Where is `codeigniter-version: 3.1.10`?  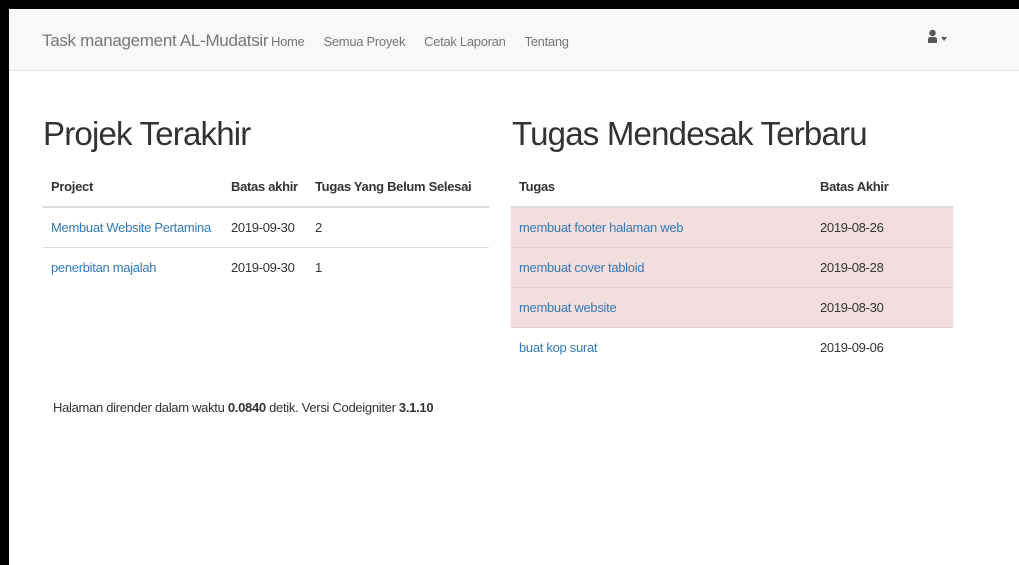
codeigniter-version: 3.1.10 is located at coordinates (416, 407).